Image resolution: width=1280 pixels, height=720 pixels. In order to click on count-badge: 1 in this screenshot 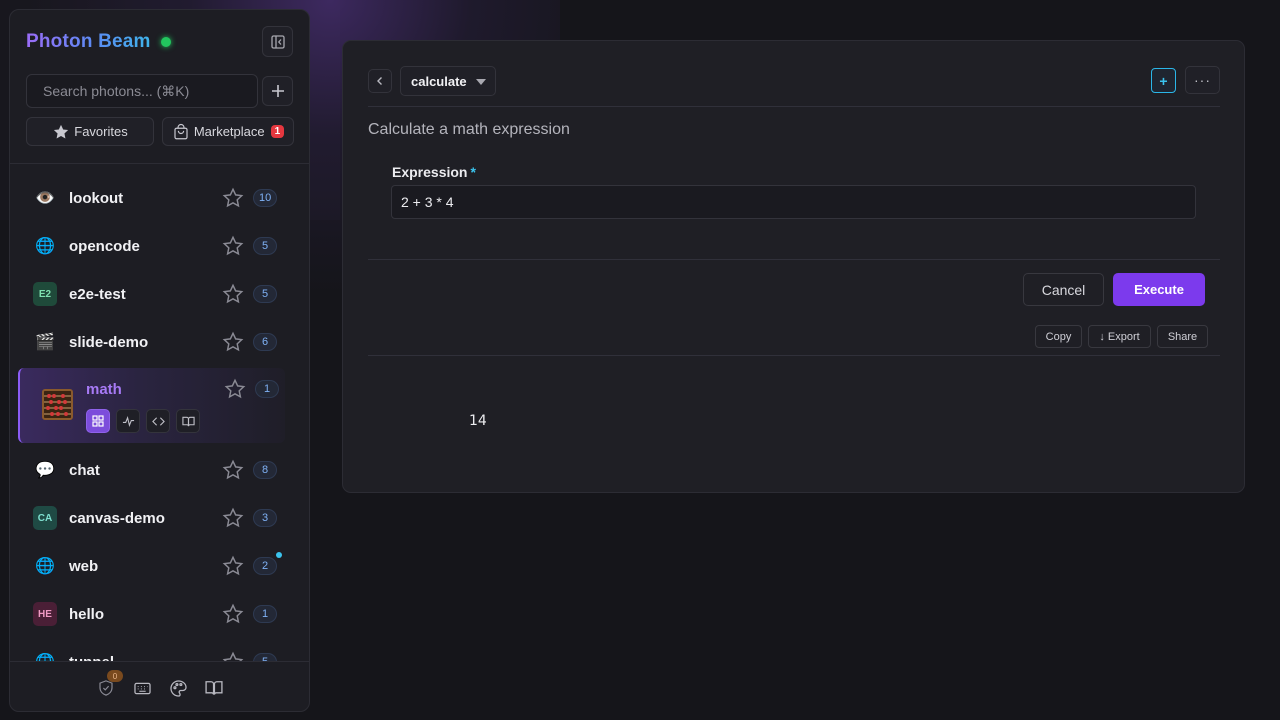, I will do `click(267, 389)`.